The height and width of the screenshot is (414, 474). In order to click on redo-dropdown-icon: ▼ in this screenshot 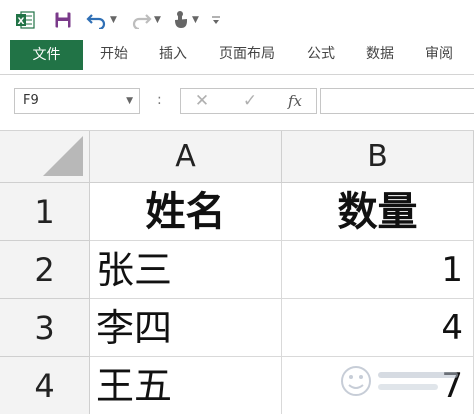, I will do `click(157, 20)`.